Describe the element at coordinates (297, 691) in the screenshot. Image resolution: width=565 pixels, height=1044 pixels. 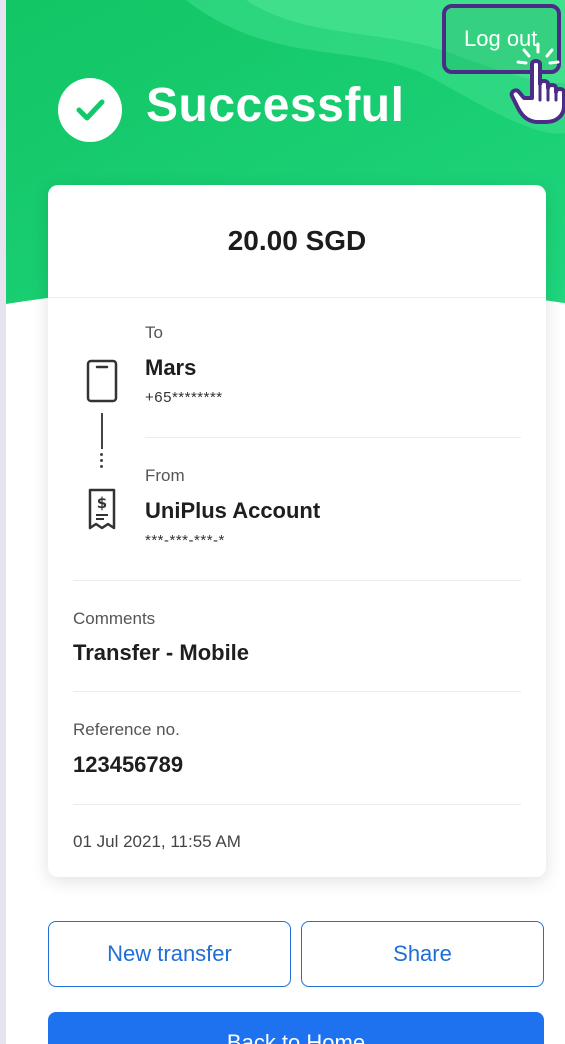
I see `comments-divider` at that location.